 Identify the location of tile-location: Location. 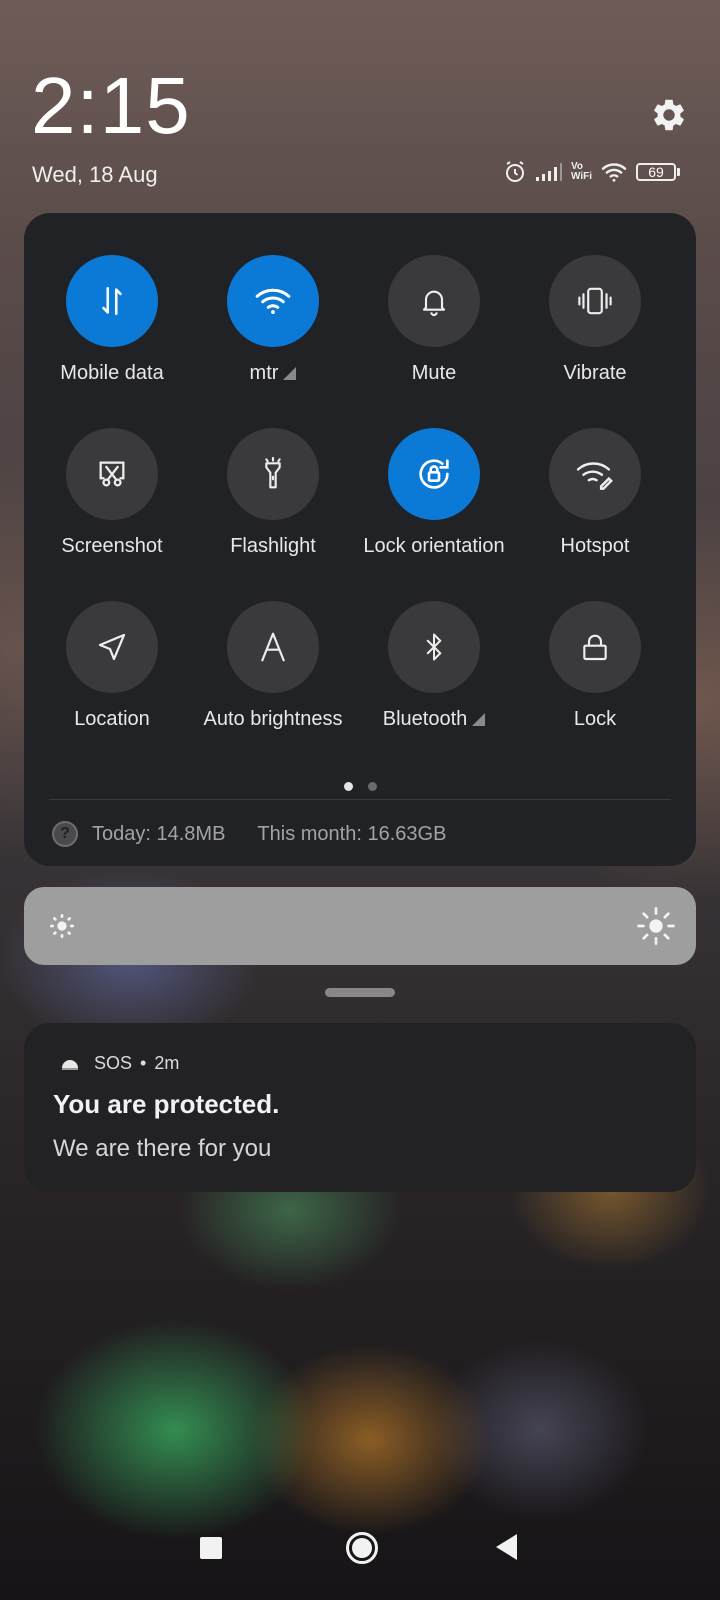
(112, 666).